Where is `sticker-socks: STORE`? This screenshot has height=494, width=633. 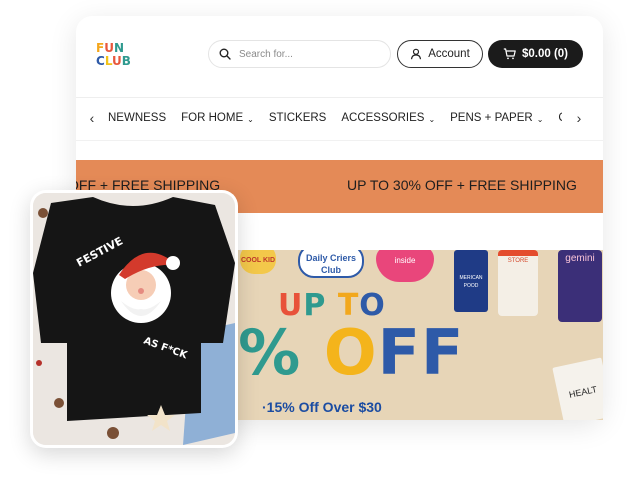 sticker-socks: STORE is located at coordinates (518, 283).